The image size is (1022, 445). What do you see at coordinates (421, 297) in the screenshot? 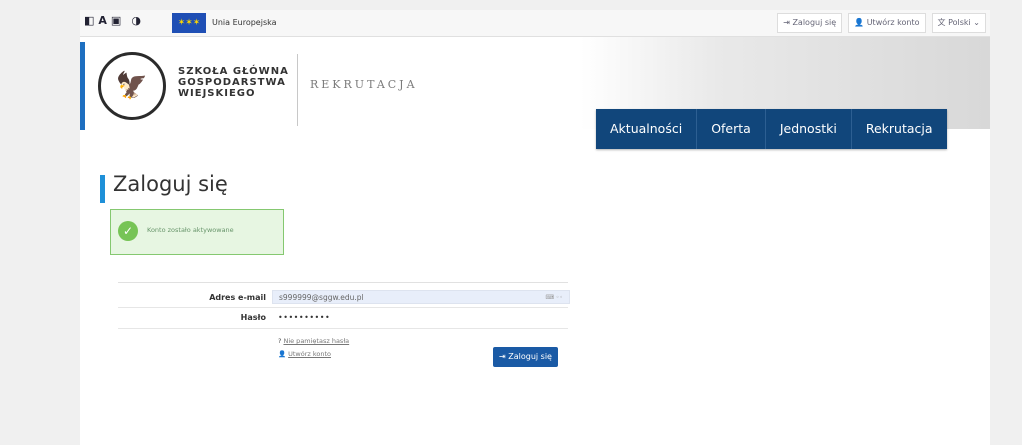
I see `email-field: s999999@sggw.edu.pl ⌨ ◦◦` at bounding box center [421, 297].